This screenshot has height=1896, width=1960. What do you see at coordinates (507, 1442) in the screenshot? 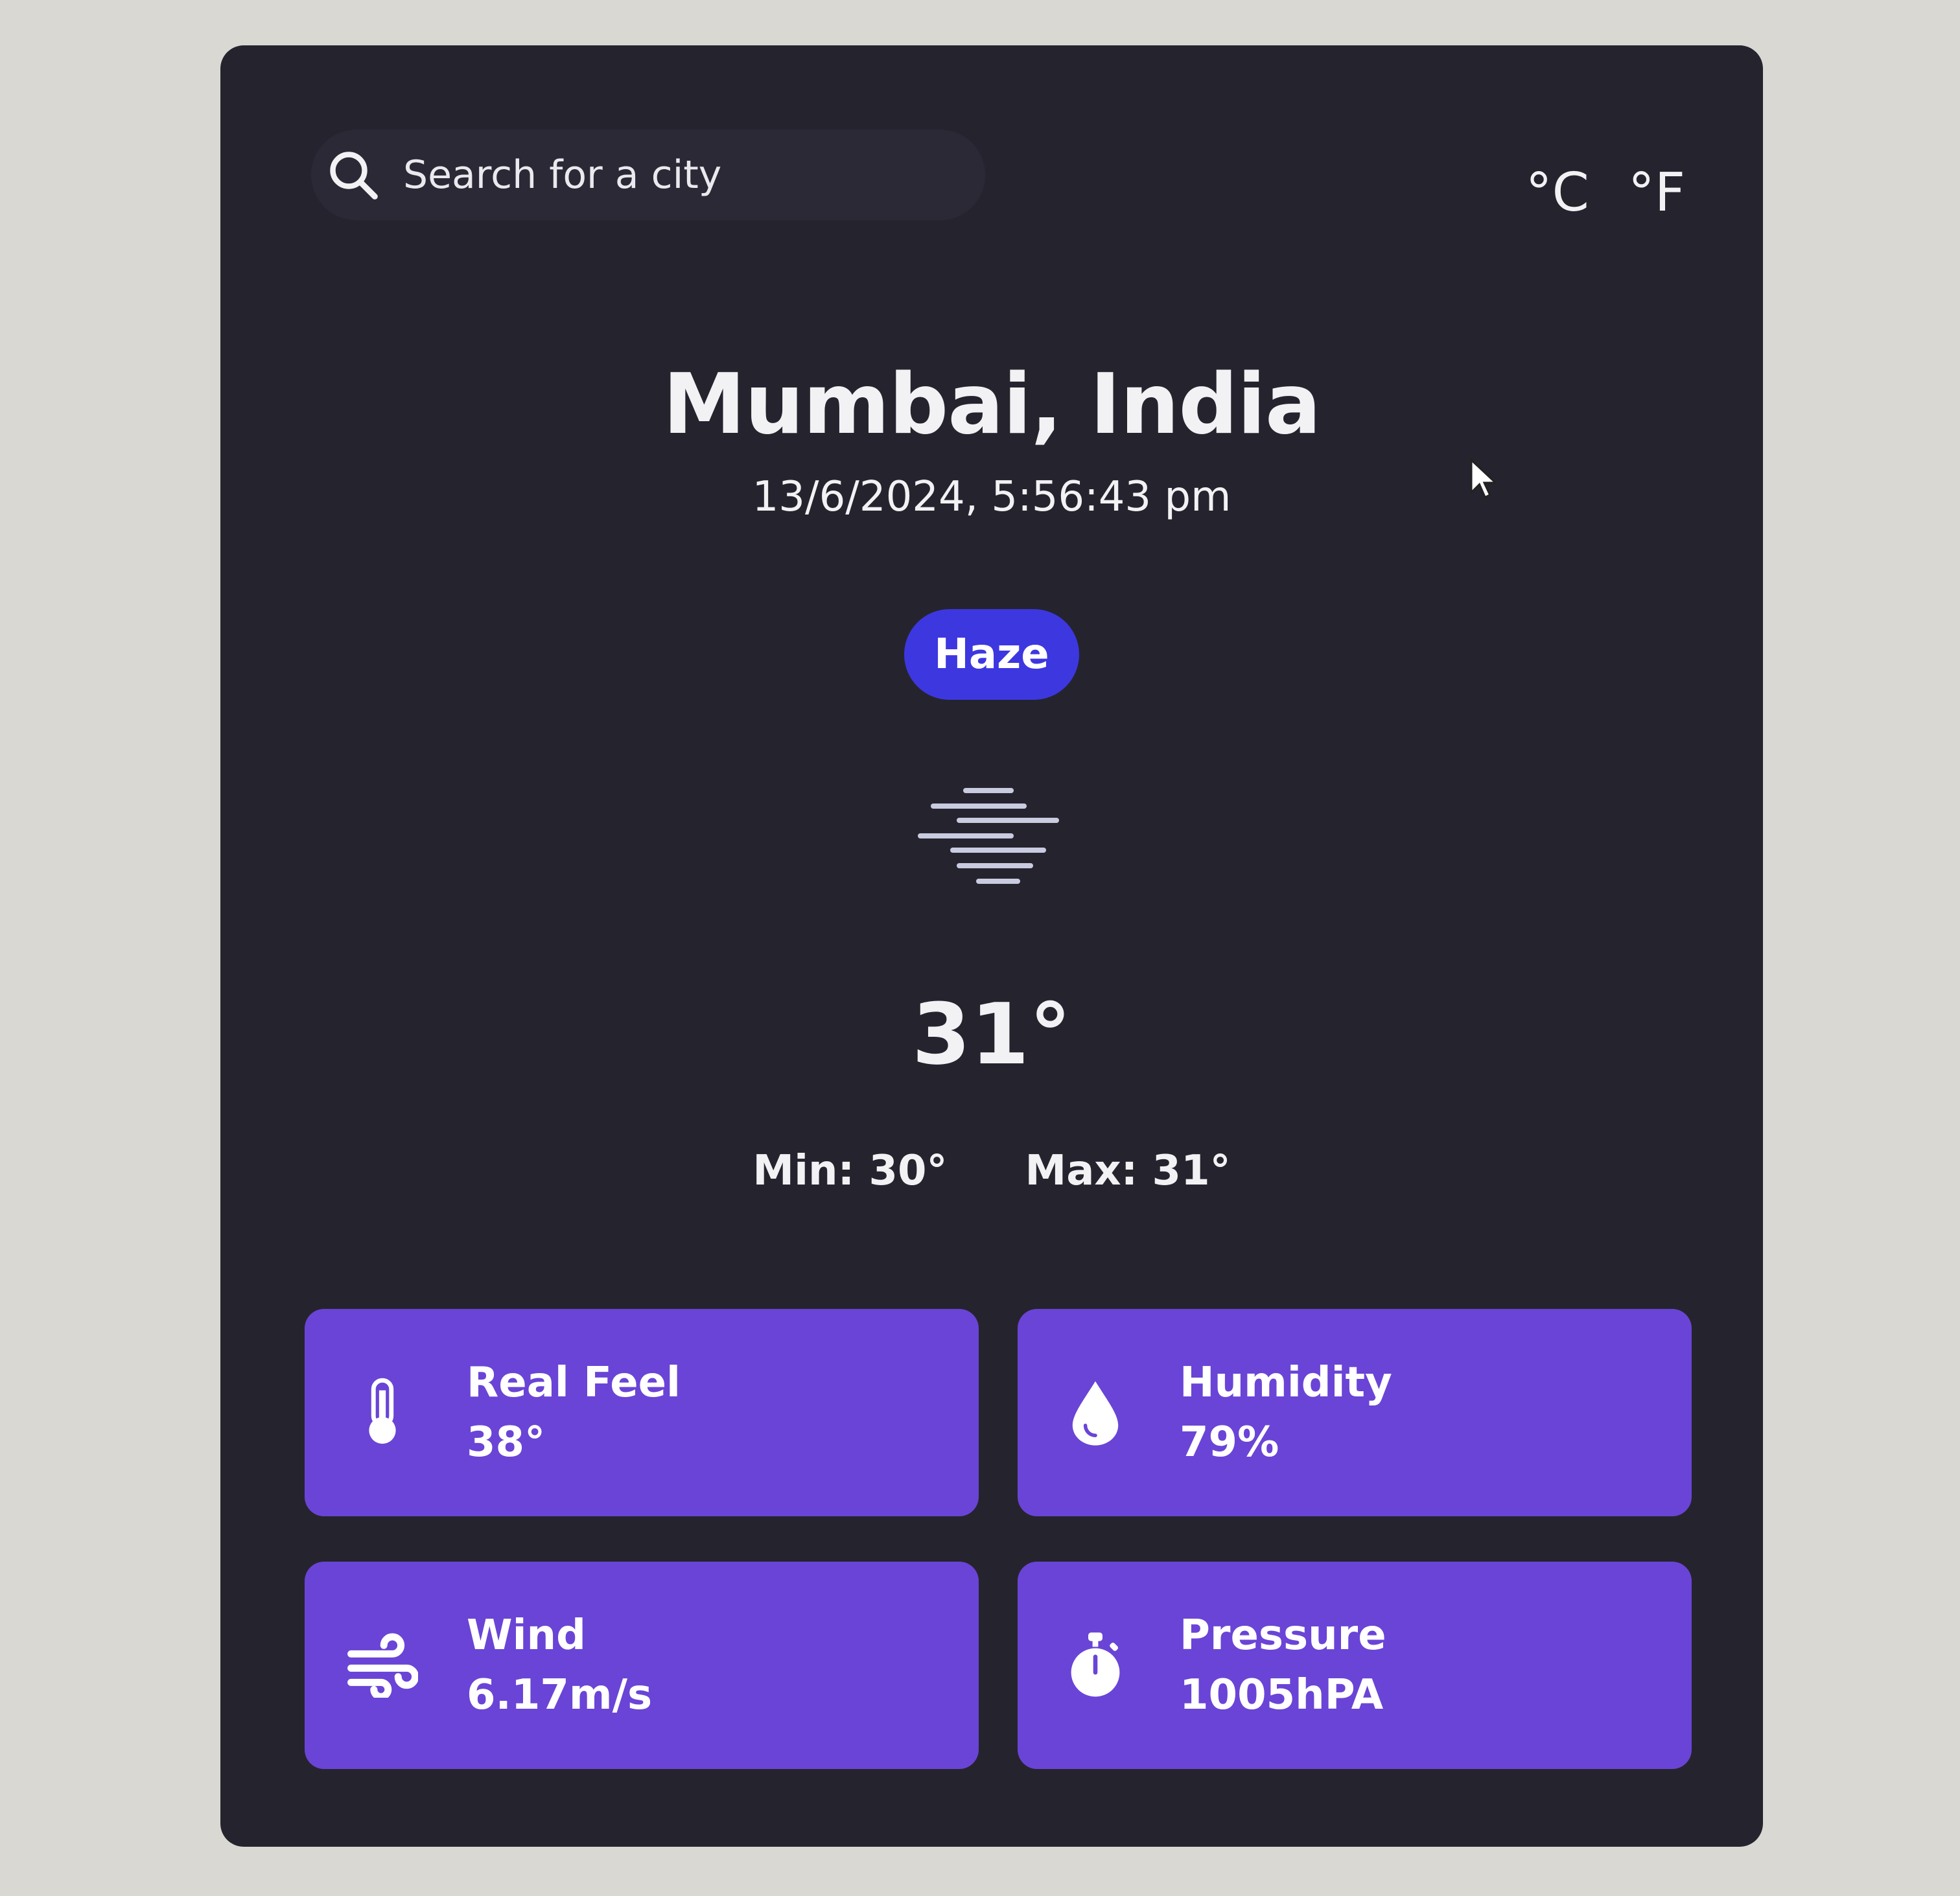
I see `real-feel-value: 38°` at bounding box center [507, 1442].